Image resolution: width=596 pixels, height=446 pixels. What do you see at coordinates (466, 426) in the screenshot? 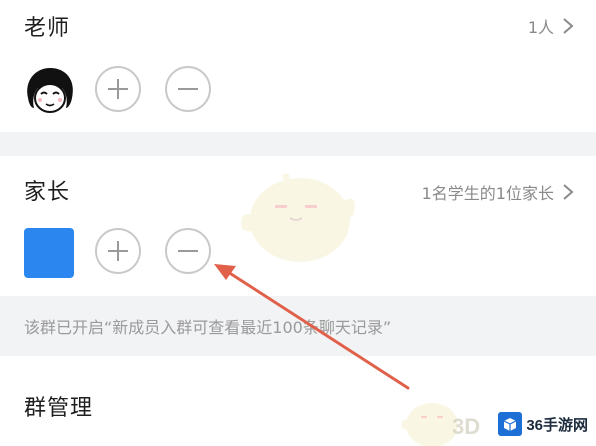
I see `watermark-faint-text: 3D` at bounding box center [466, 426].